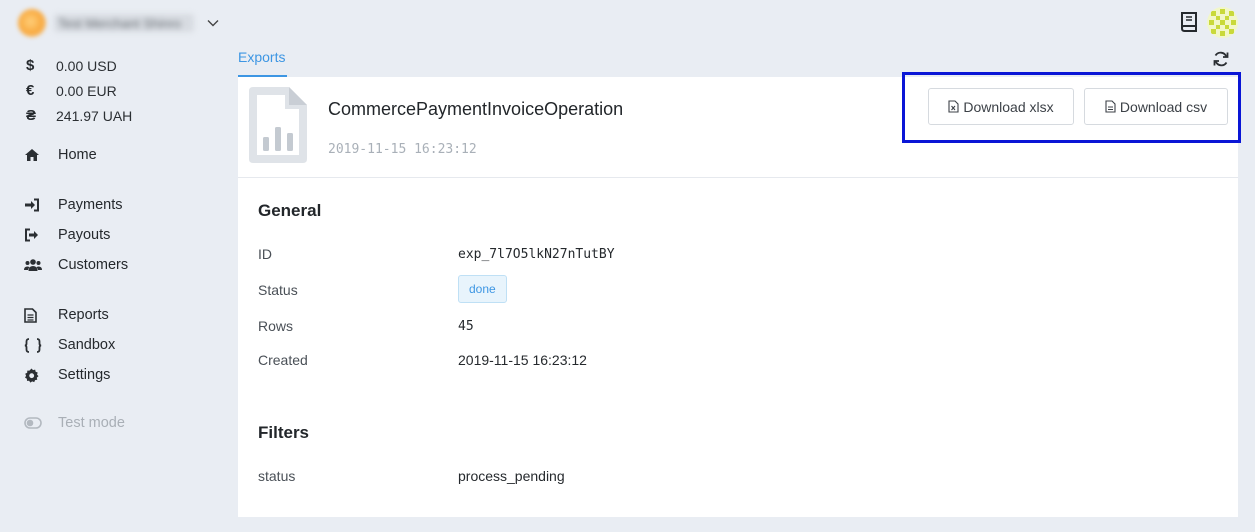  Describe the element at coordinates (86, 65) in the screenshot. I see `balance-usd-amount: 0.00 USD` at that location.